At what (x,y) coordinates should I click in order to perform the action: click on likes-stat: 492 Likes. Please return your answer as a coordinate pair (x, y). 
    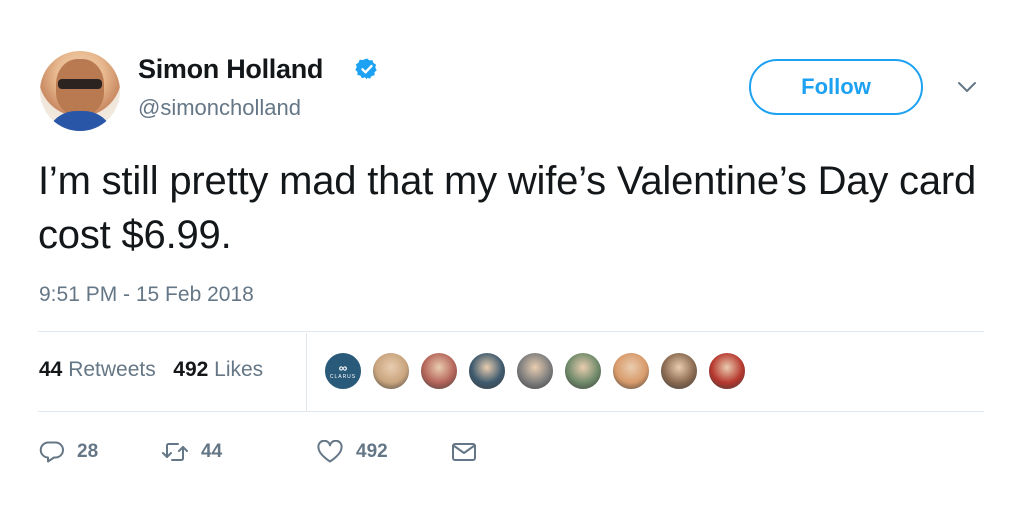
    Looking at the image, I should click on (218, 369).